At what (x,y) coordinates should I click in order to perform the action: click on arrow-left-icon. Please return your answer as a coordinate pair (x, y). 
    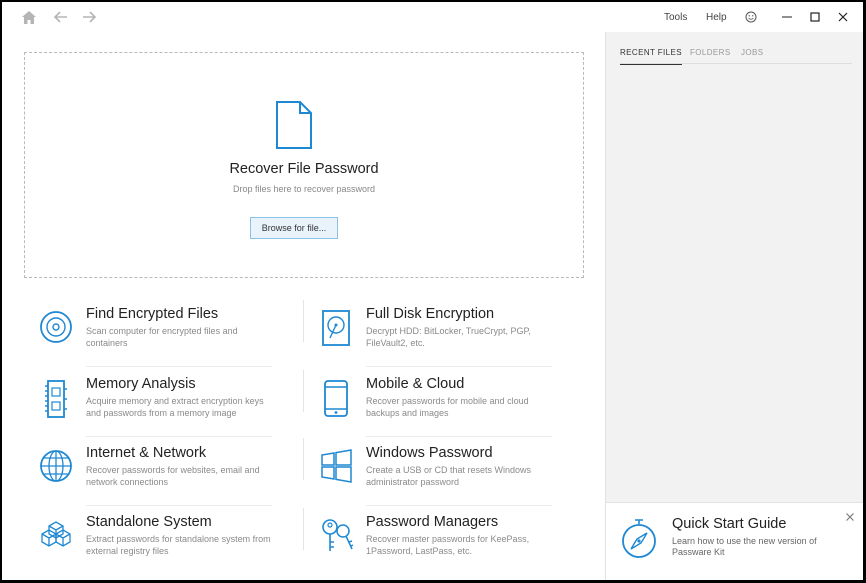
    Looking at the image, I should click on (60, 17).